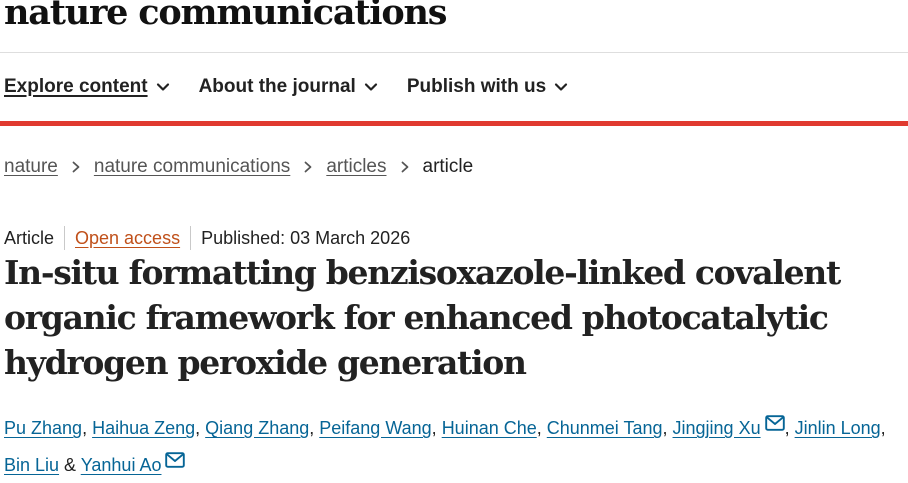 The image size is (908, 483). I want to click on article-type: Article, so click(29, 237).